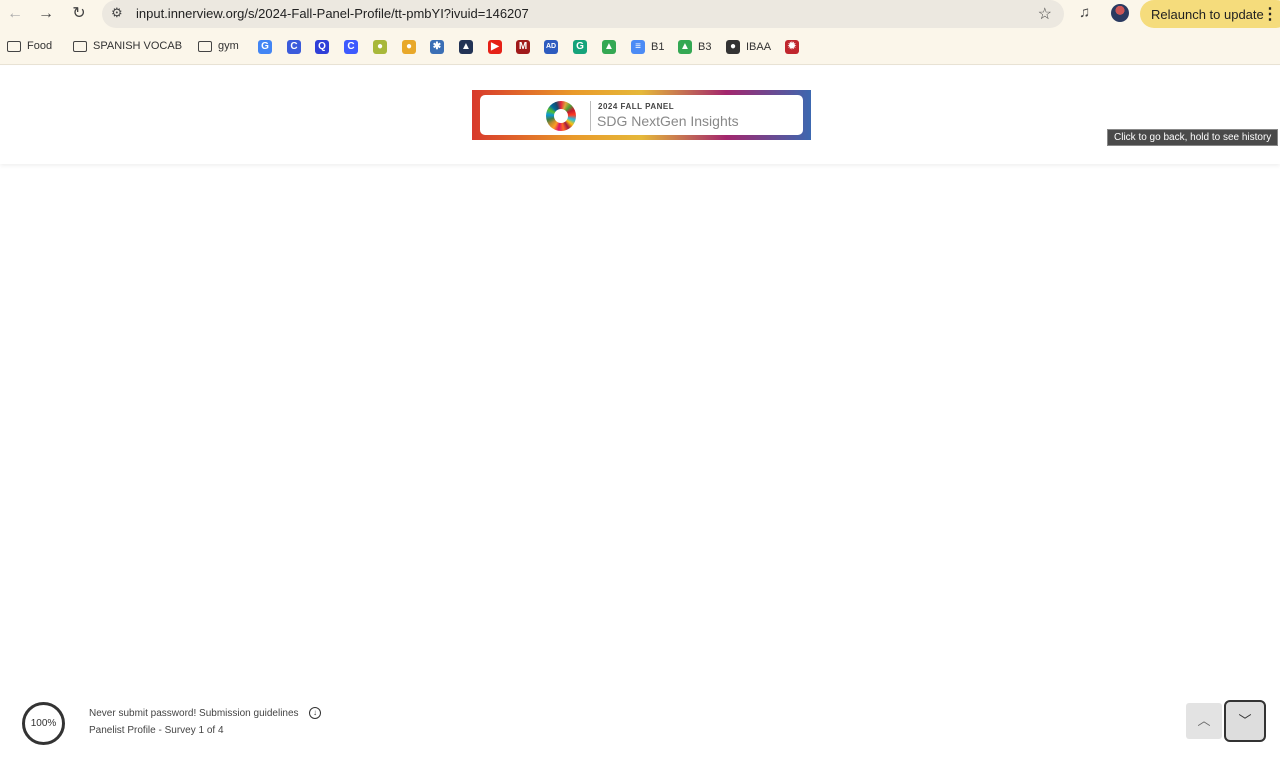 The image size is (1280, 764). I want to click on bookmark-item: ✹, so click(792, 47).